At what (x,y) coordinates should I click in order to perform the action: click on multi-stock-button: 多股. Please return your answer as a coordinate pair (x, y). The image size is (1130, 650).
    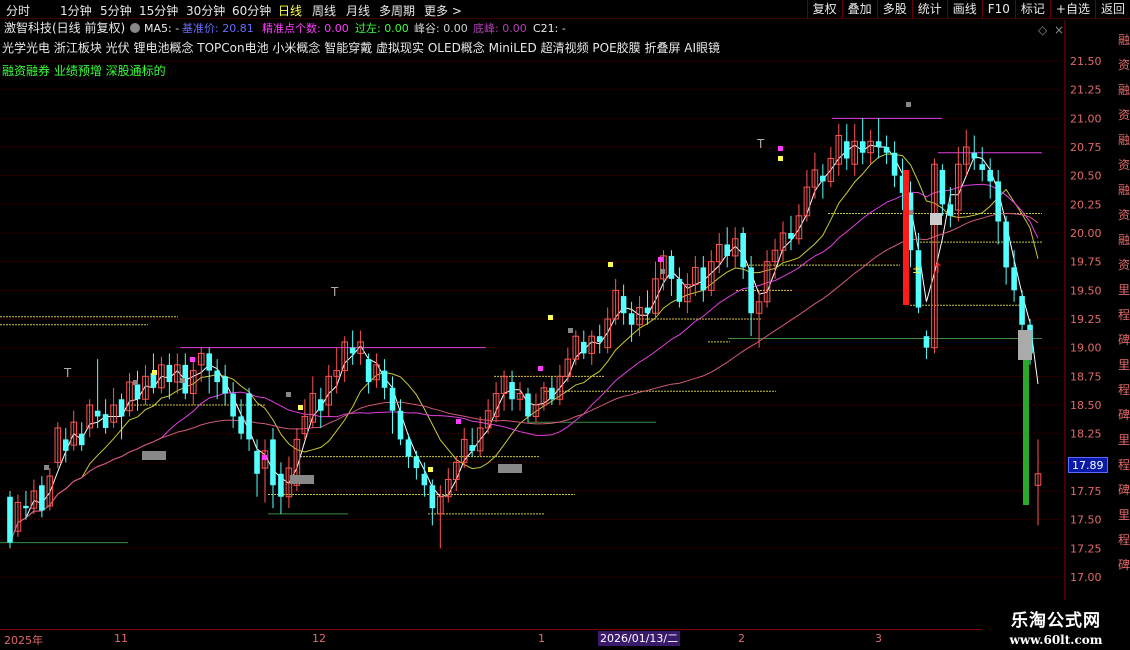
    Looking at the image, I should click on (894, 9).